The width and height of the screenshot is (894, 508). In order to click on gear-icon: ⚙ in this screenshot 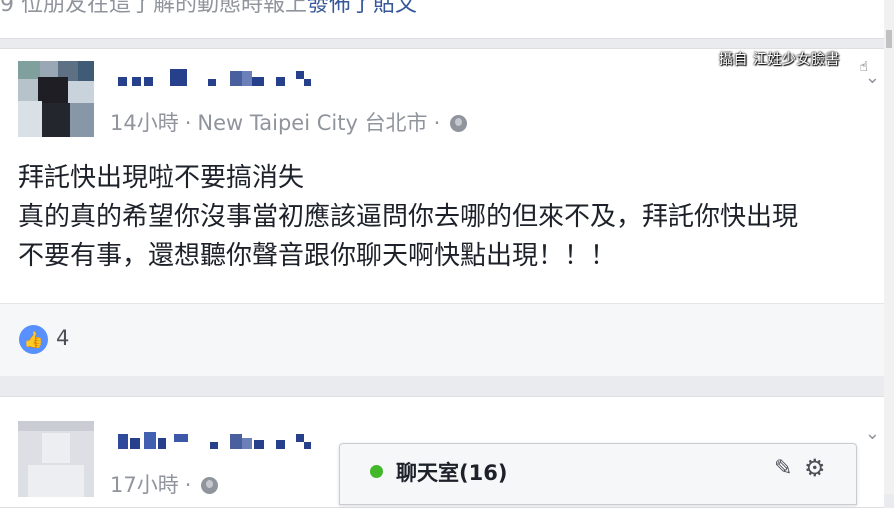, I will do `click(815, 468)`.